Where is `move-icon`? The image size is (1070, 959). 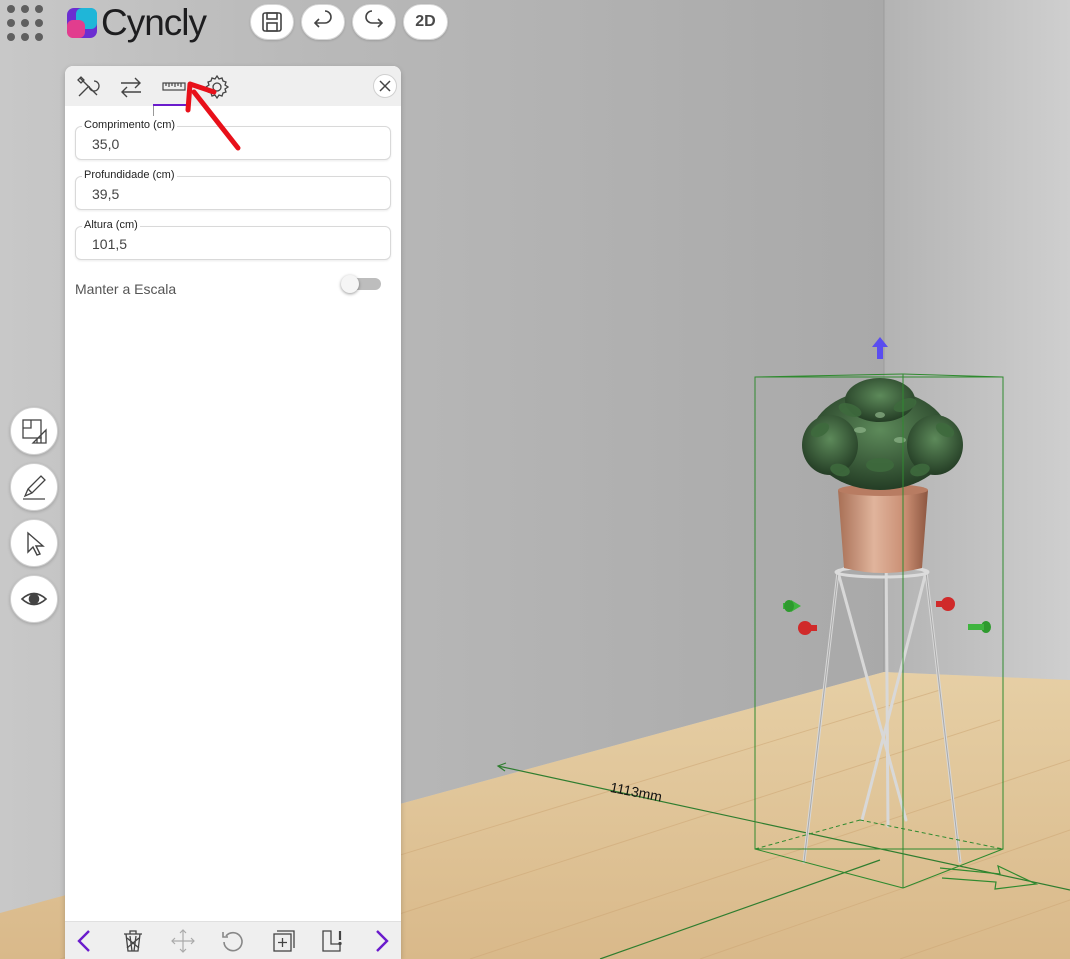 move-icon is located at coordinates (183, 941).